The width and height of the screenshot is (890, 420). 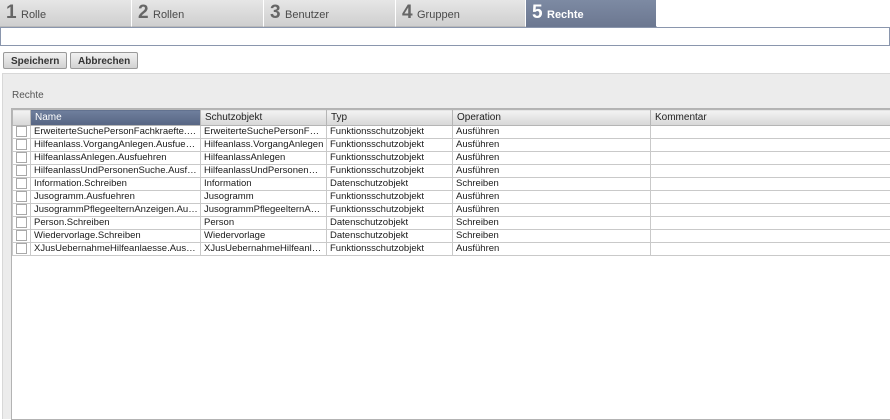 I want to click on cell-schutzobjekt: Person, so click(x=263, y=223).